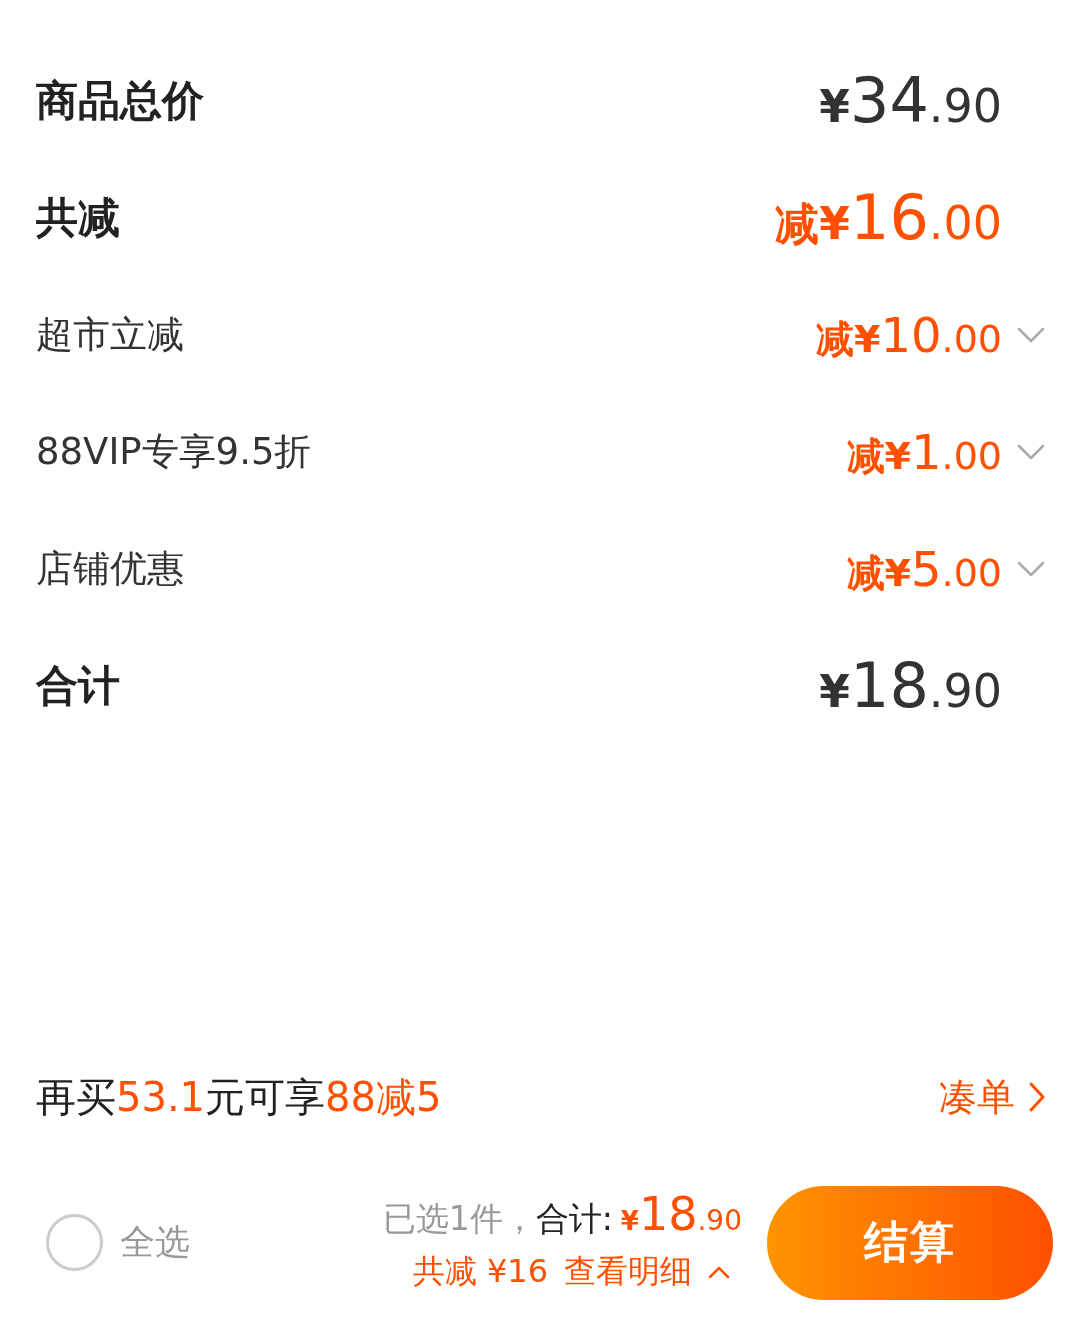 This screenshot has height=1327, width=1080. I want to click on discount-label: 店铺优惠, so click(110, 568).